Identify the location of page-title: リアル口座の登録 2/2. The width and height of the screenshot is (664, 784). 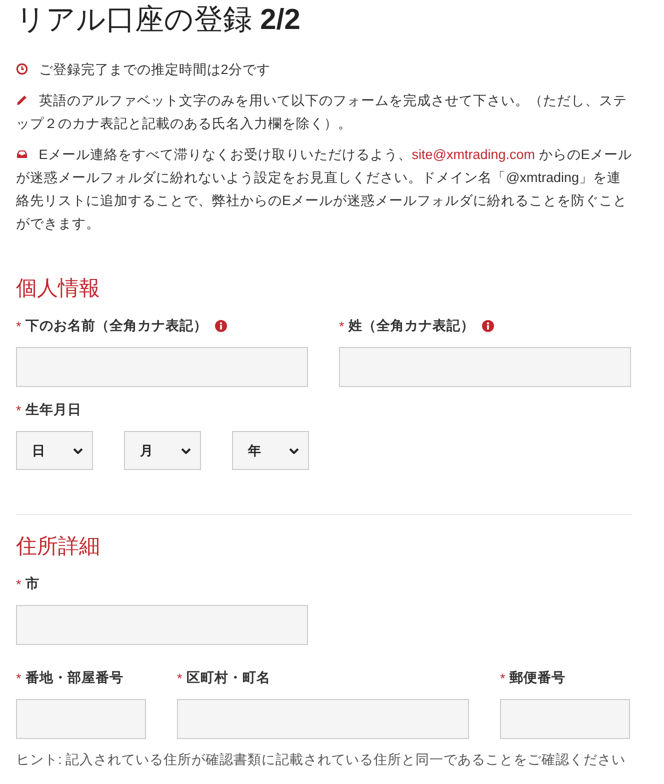
(159, 20).